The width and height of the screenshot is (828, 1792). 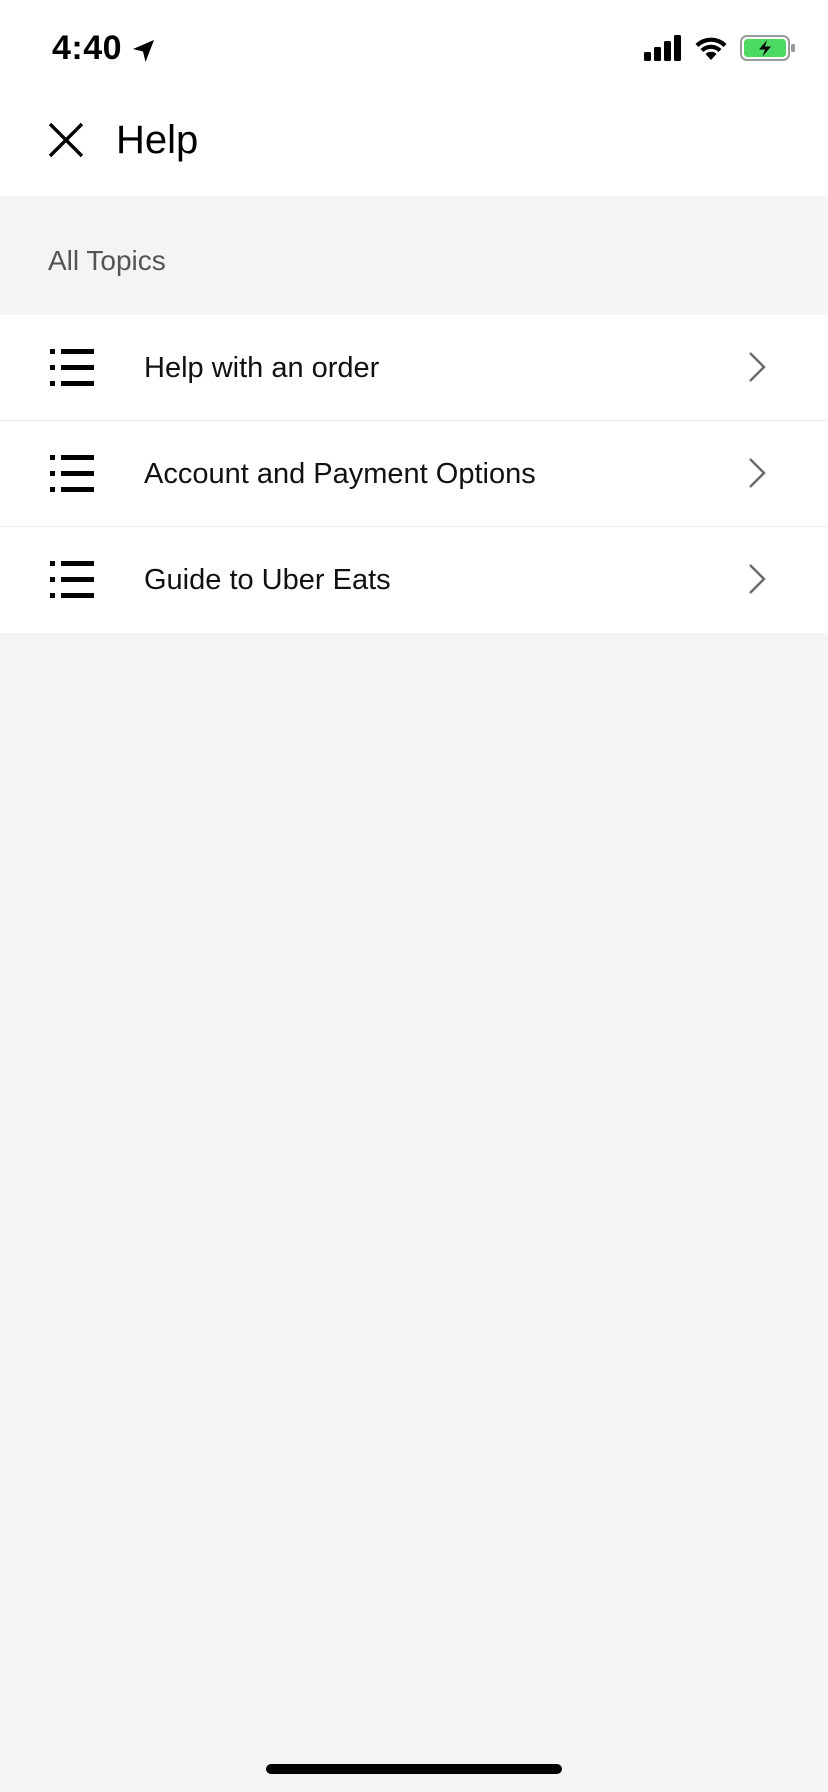 What do you see at coordinates (144, 48) in the screenshot?
I see `location-arrow-icon` at bounding box center [144, 48].